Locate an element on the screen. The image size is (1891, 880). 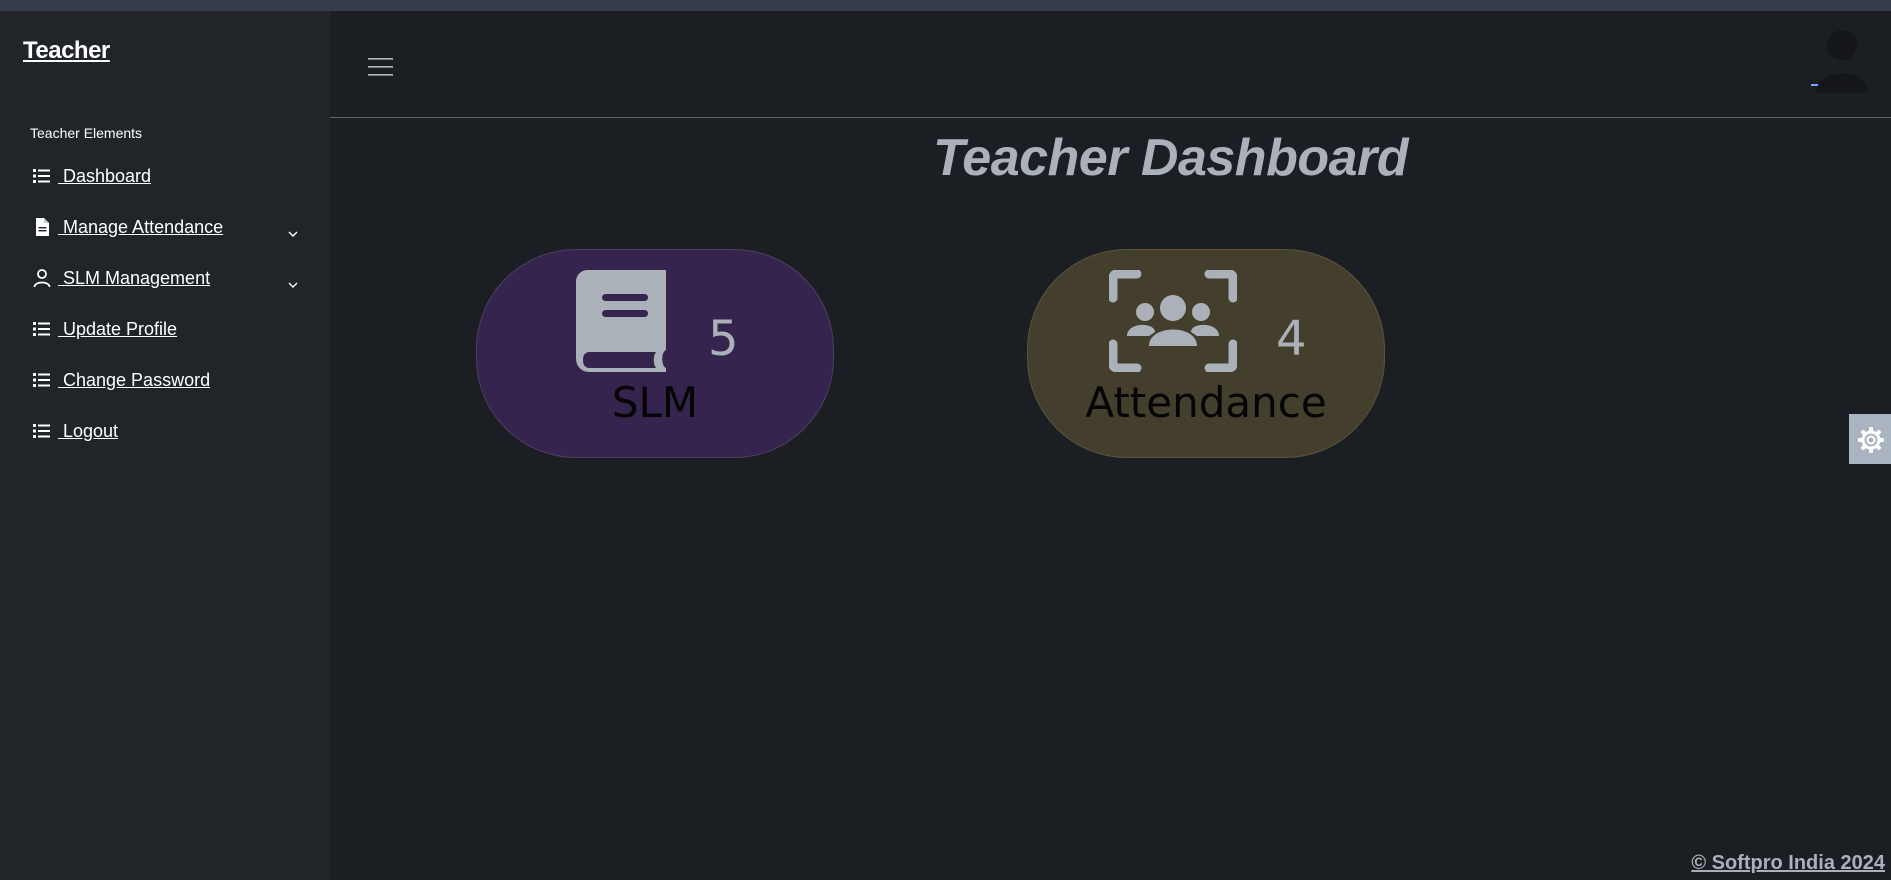
sidebar-item-label: Dashboard is located at coordinates (105, 176).